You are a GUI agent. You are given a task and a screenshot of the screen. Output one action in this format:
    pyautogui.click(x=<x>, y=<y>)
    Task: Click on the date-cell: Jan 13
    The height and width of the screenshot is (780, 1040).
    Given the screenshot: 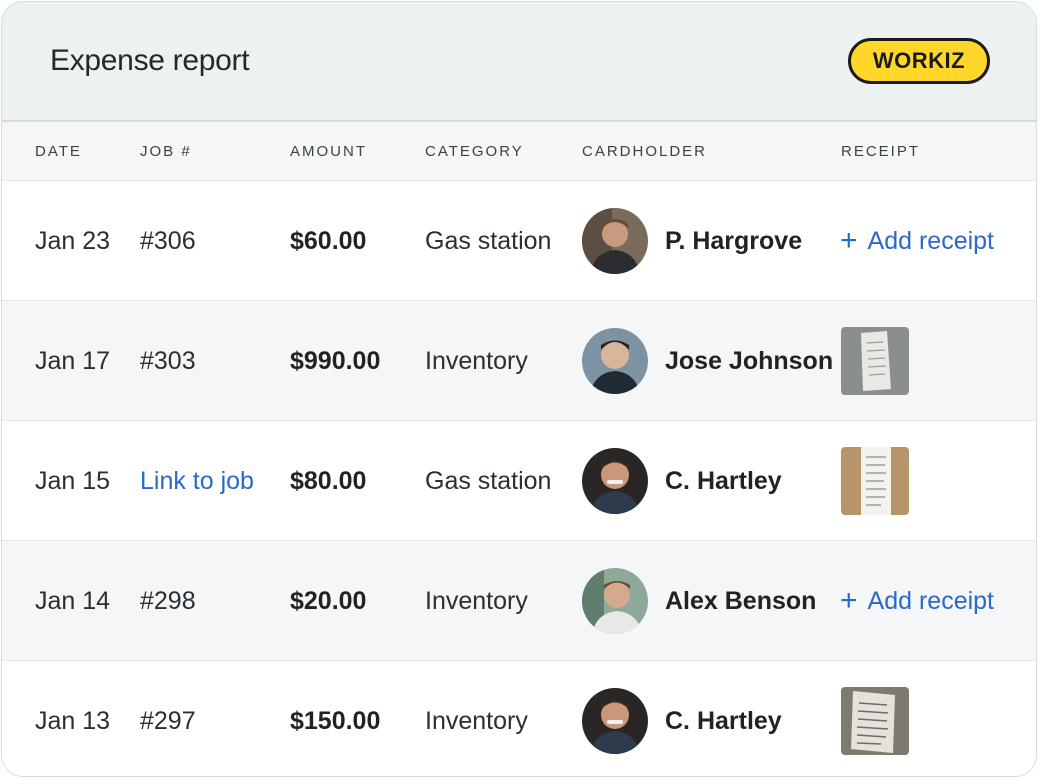 What is the action you would take?
    pyautogui.click(x=73, y=720)
    